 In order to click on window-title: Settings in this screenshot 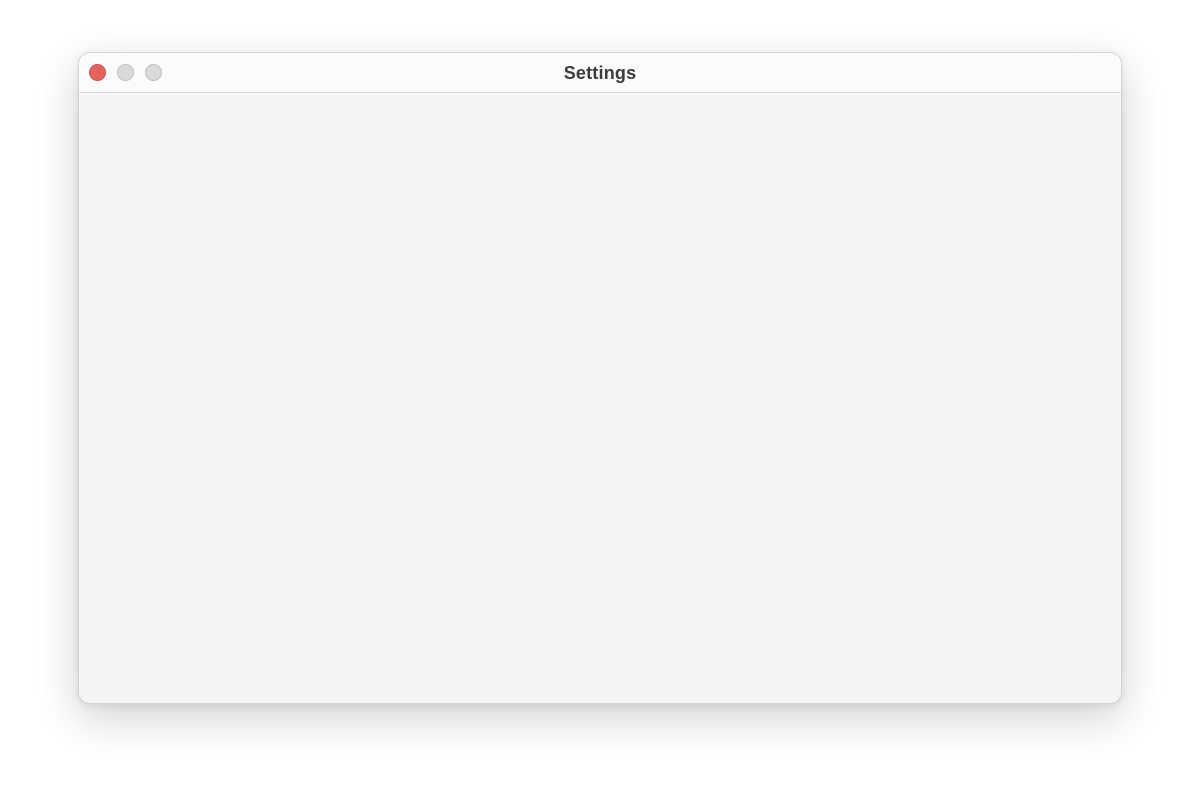, I will do `click(600, 73)`.